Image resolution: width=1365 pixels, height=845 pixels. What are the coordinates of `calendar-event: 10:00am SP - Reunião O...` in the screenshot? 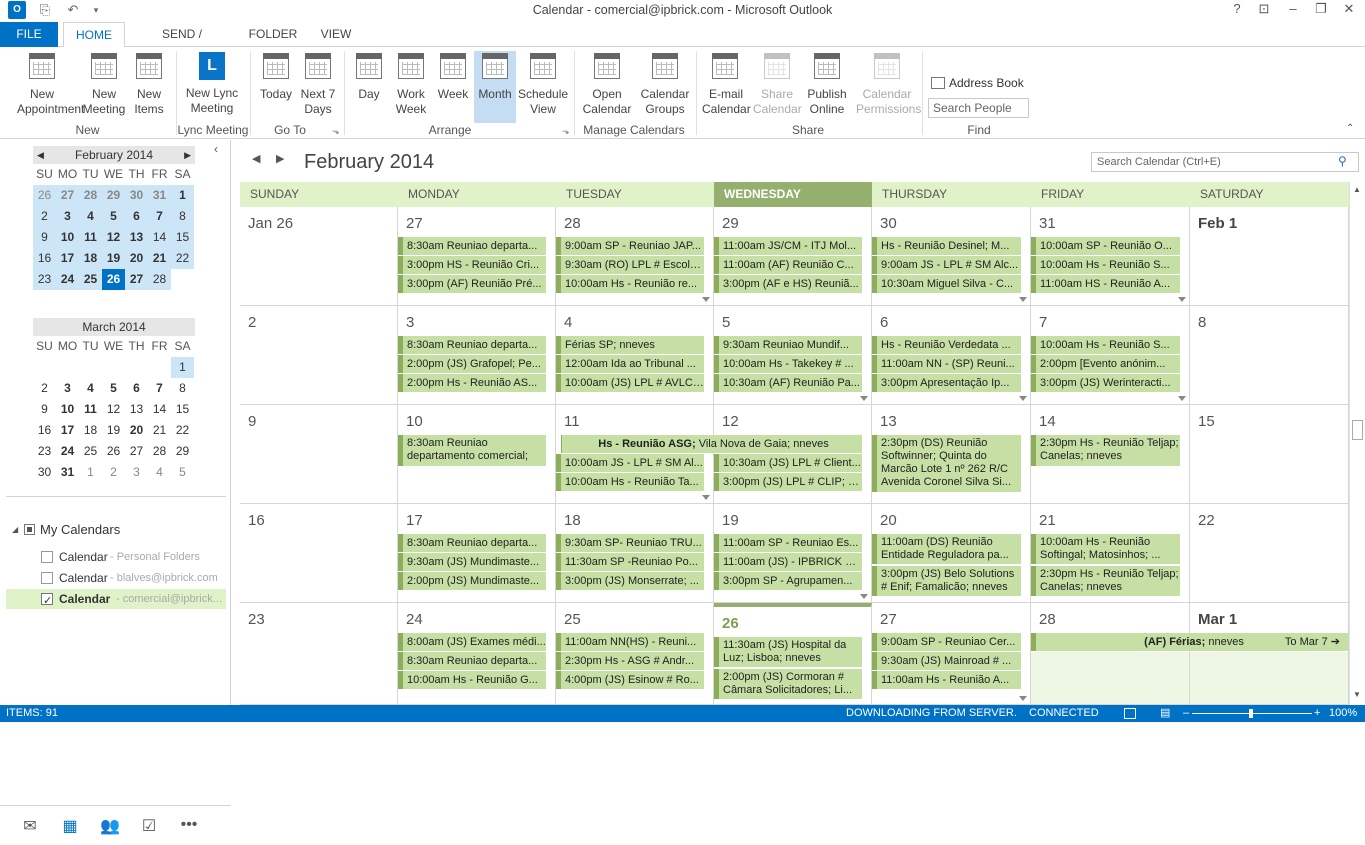 It's located at (1105, 246).